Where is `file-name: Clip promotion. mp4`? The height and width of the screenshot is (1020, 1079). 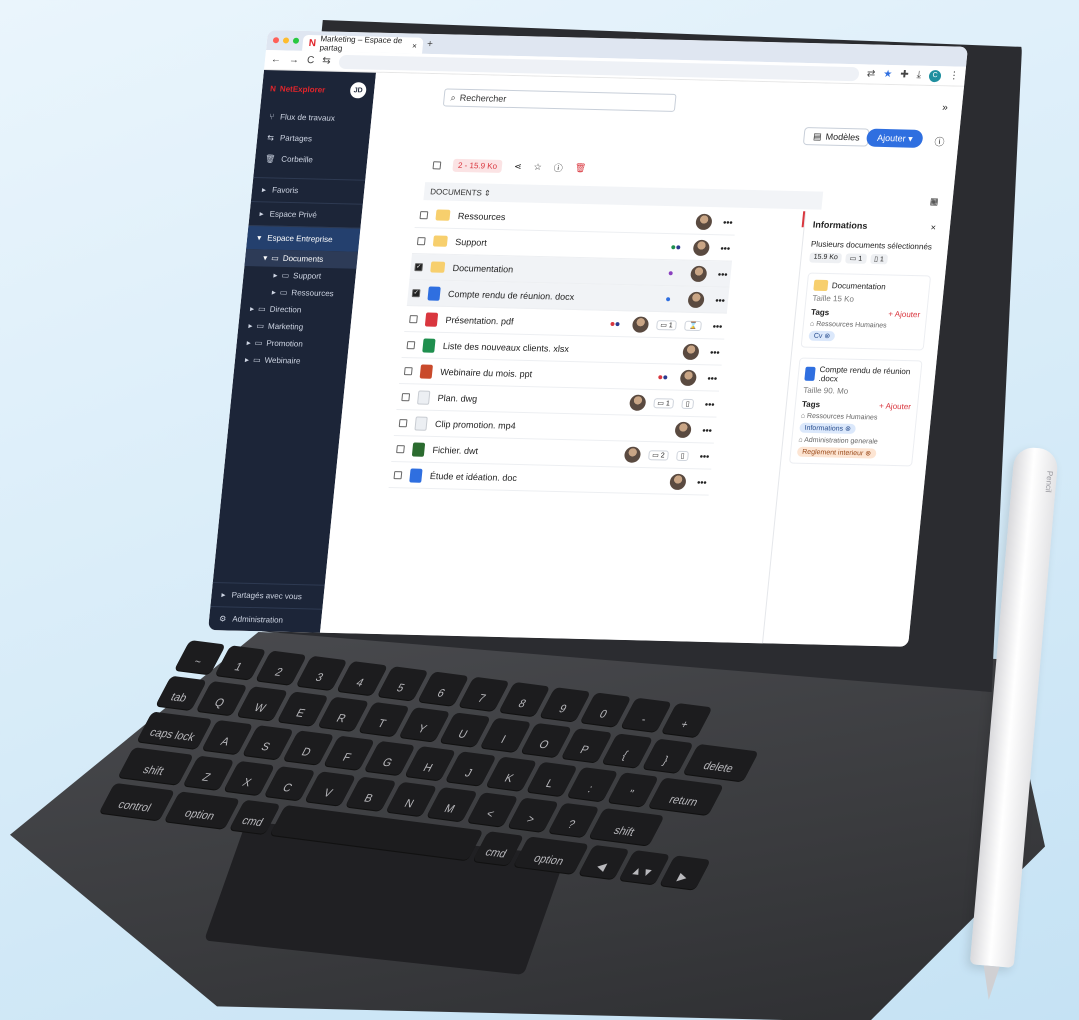
file-name: Clip promotion. mp4 is located at coordinates (540, 425).